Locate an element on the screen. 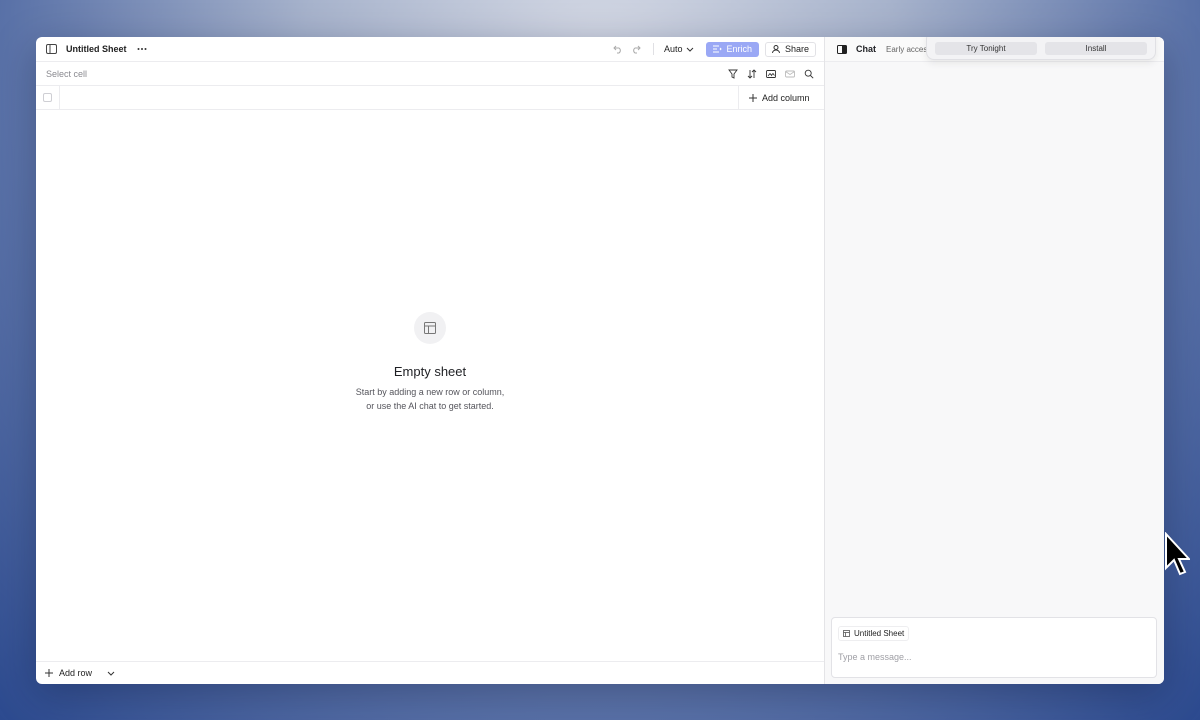  sheet-toolbar: Untitled Sheet Auto Enrich Share is located at coordinates (430, 49).